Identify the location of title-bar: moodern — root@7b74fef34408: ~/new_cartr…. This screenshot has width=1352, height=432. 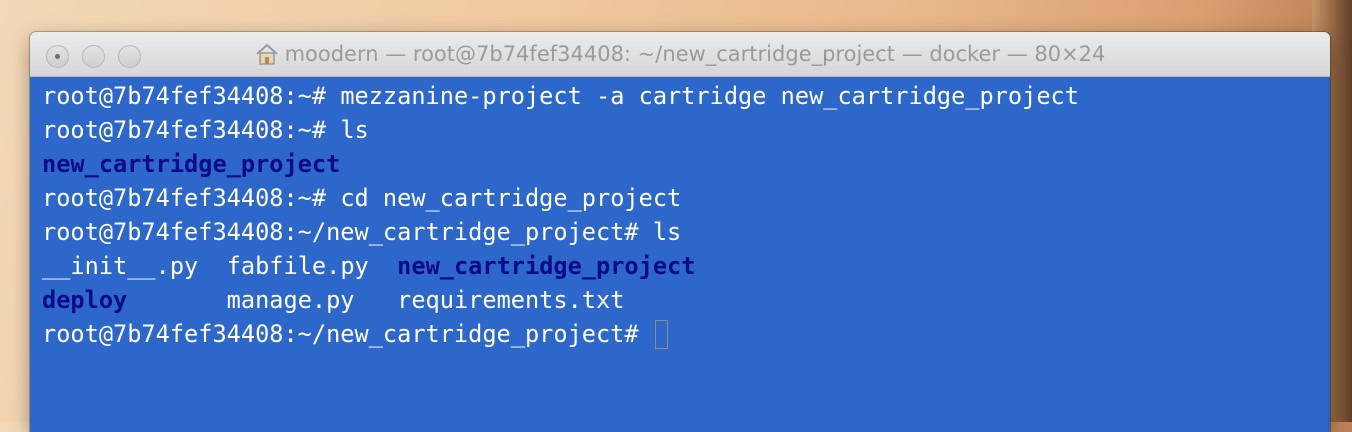
(680, 54).